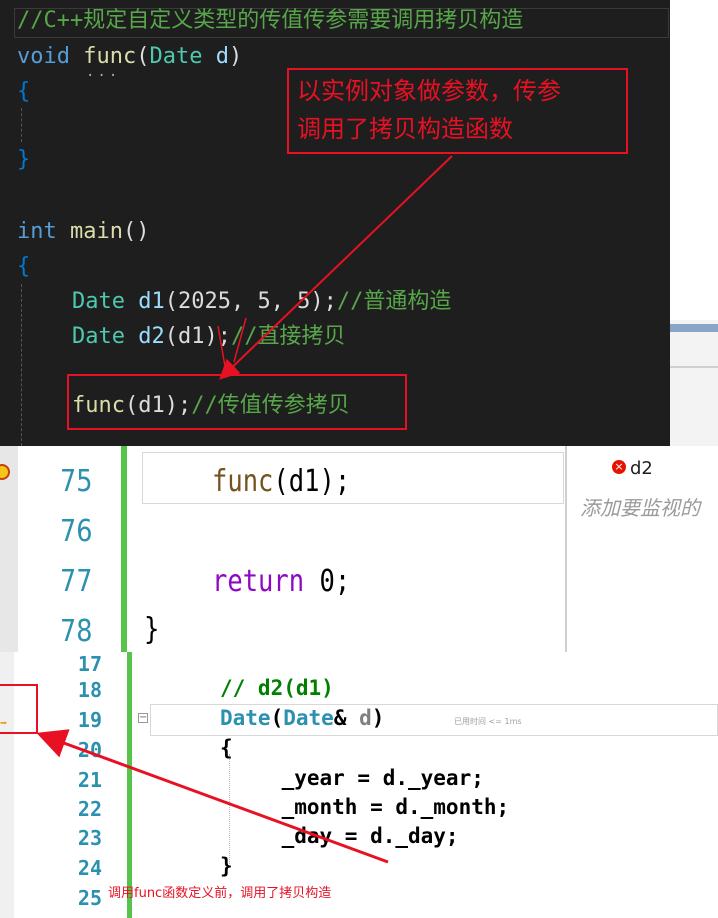 The image size is (718, 918). Describe the element at coordinates (619, 467) in the screenshot. I see `error-icon: ×` at that location.